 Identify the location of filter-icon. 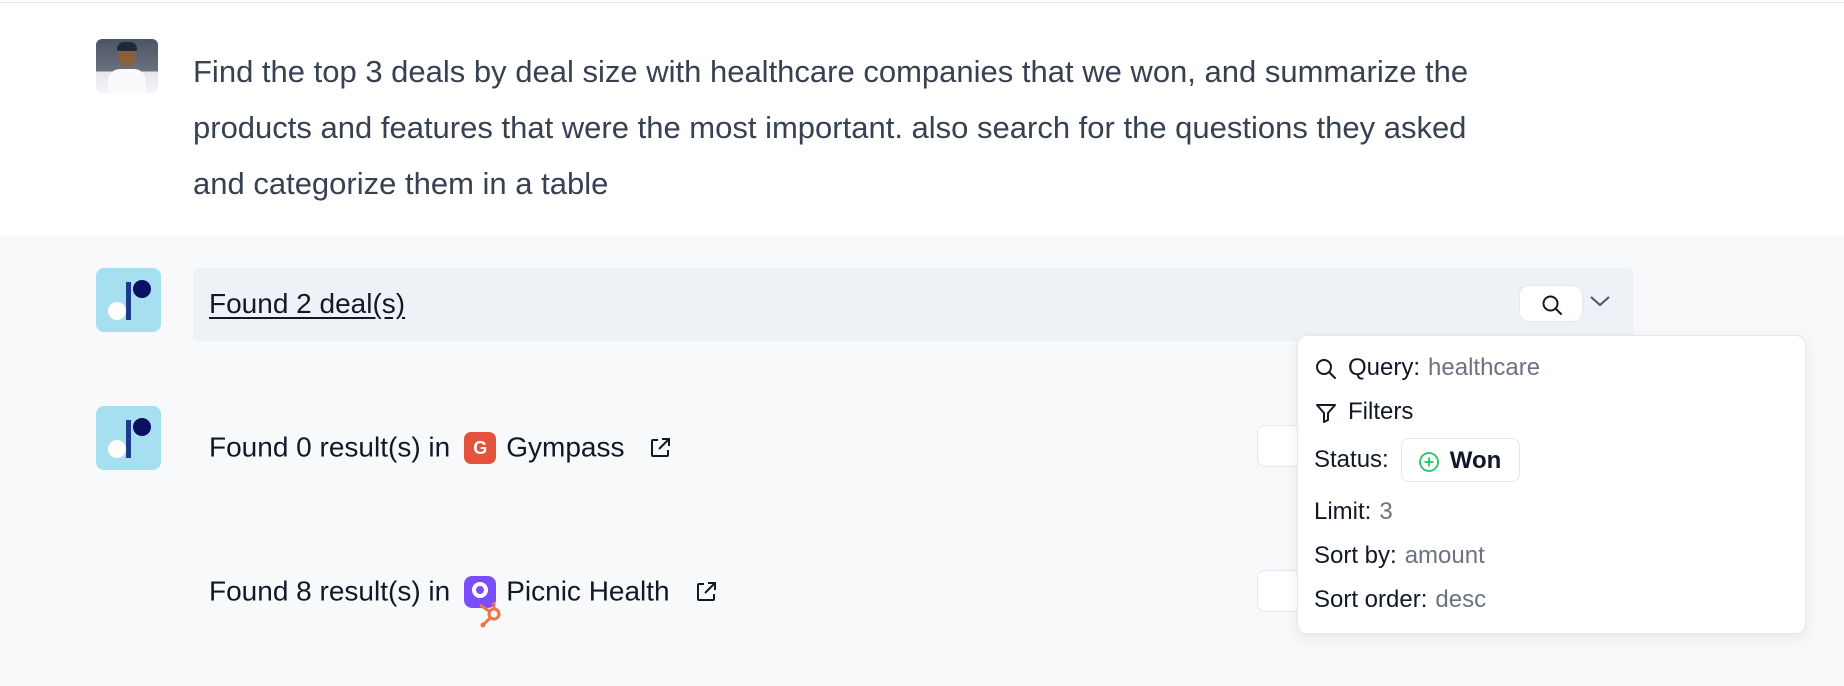
(1326, 413).